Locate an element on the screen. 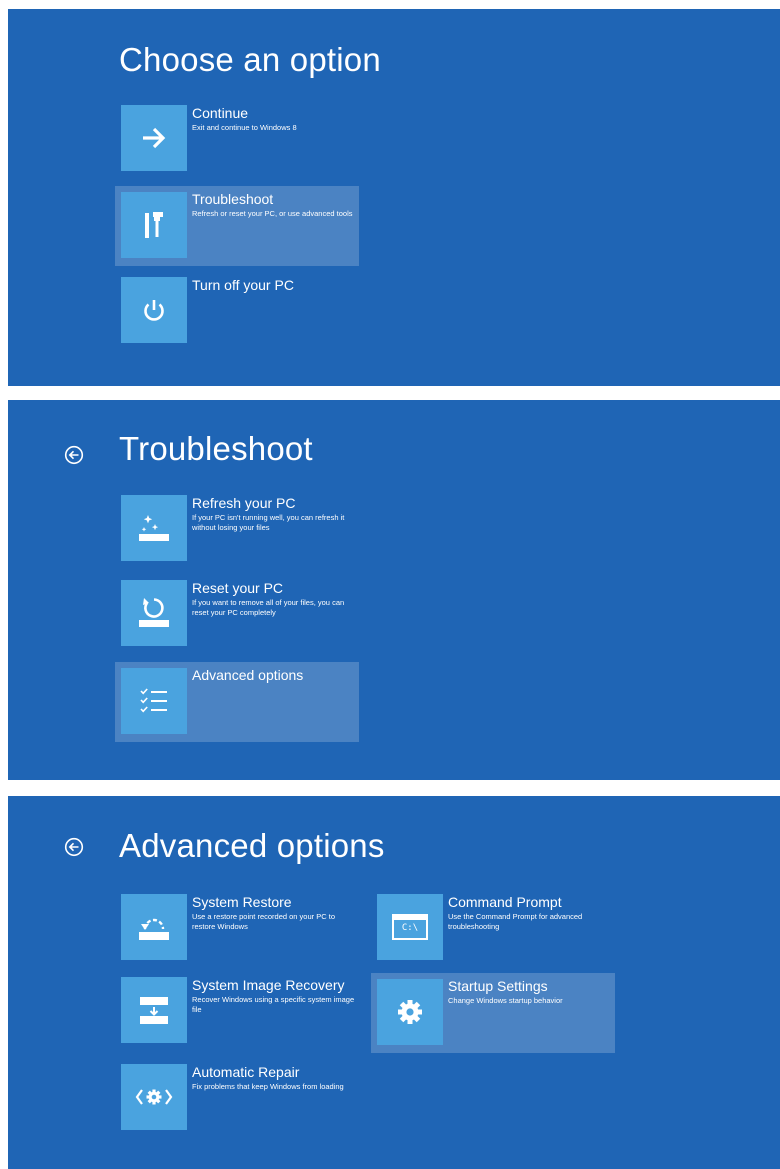 The image size is (780, 1169). prompt-text: C:\ is located at coordinates (410, 928).